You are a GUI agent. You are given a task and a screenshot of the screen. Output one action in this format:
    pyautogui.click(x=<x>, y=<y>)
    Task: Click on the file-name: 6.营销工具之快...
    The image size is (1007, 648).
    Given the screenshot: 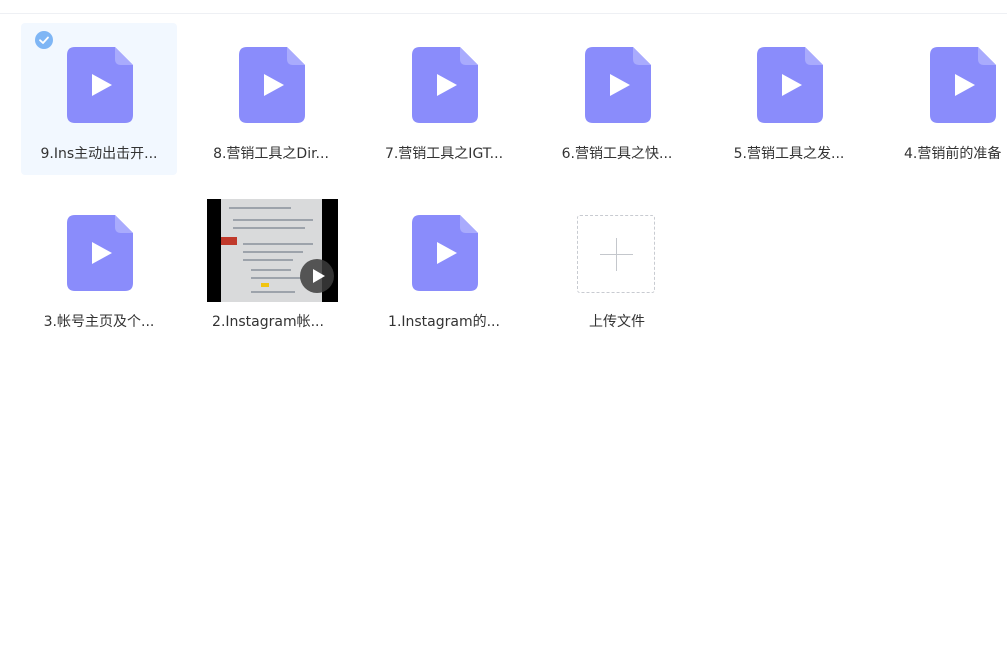 What is the action you would take?
    pyautogui.click(x=617, y=154)
    